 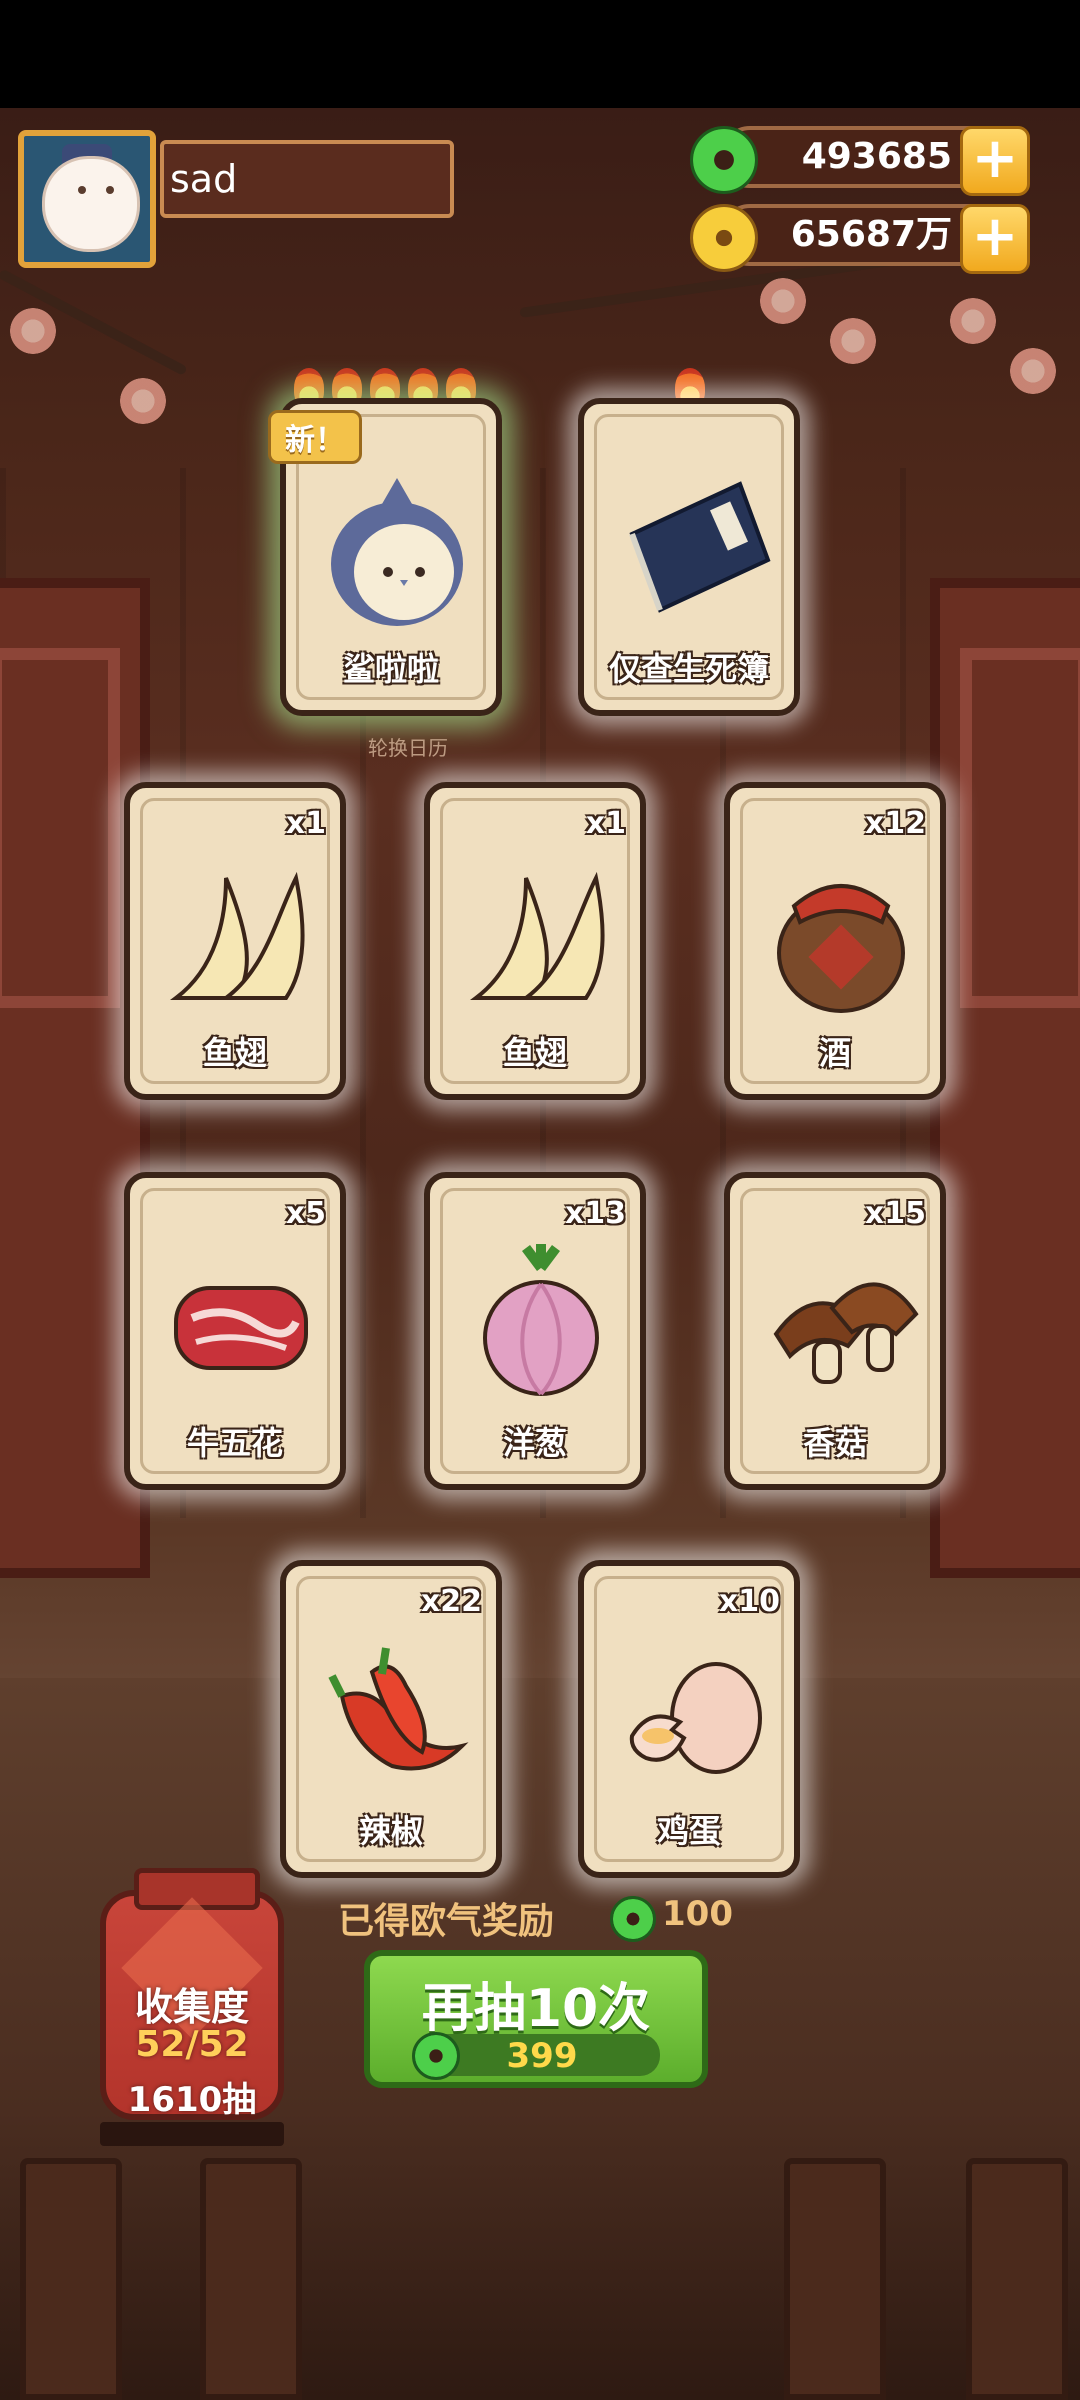 What do you see at coordinates (895, 823) in the screenshot?
I see `card-quantity: x12` at bounding box center [895, 823].